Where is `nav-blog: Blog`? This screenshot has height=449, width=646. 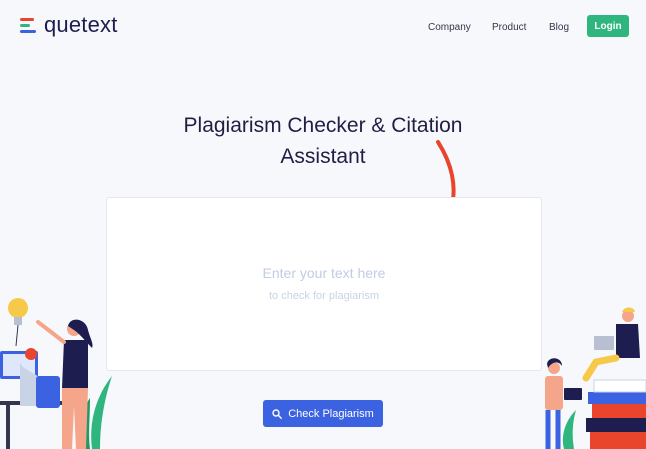
nav-blog: Blog is located at coordinates (559, 27).